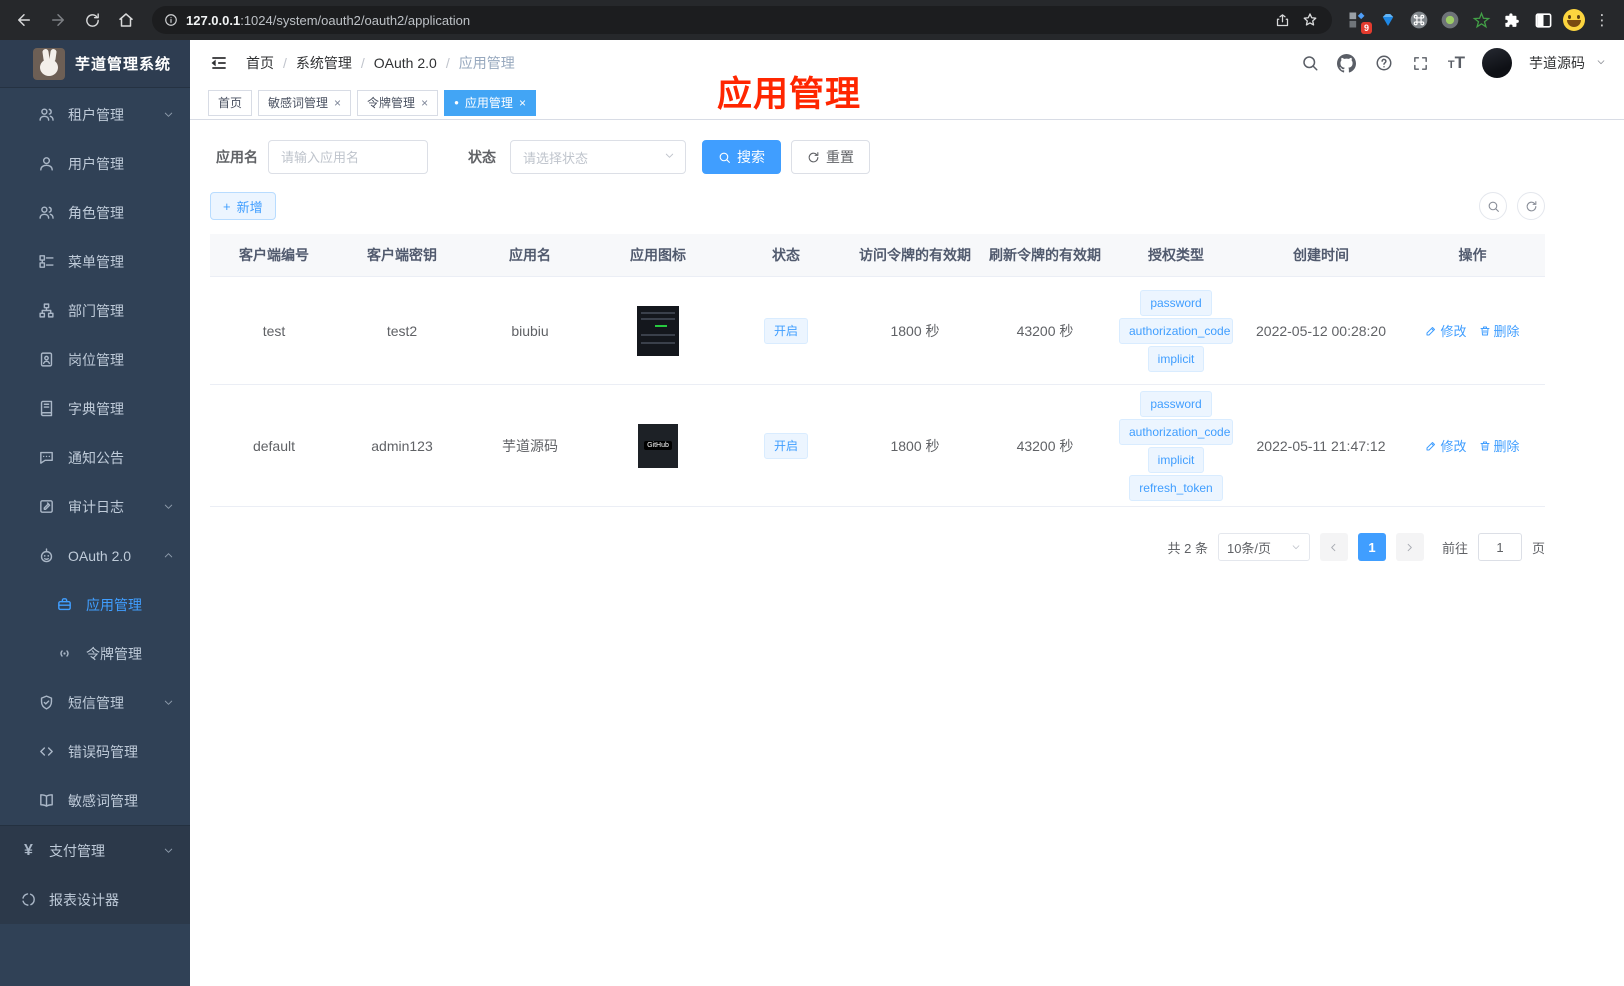 The height and width of the screenshot is (986, 1624). I want to click on site-info-icon, so click(171, 20).